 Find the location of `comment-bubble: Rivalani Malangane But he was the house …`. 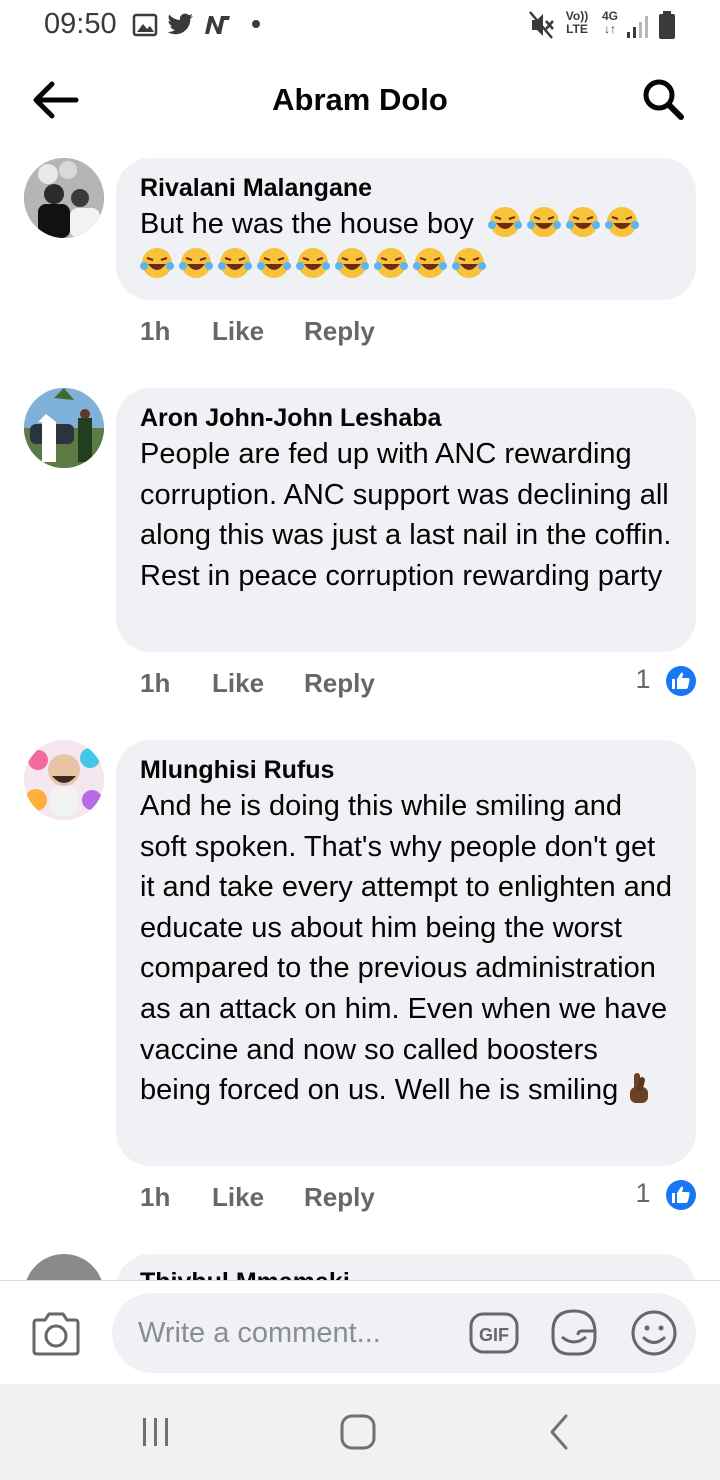

comment-bubble: Rivalani Malangane But he was the house … is located at coordinates (406, 229).